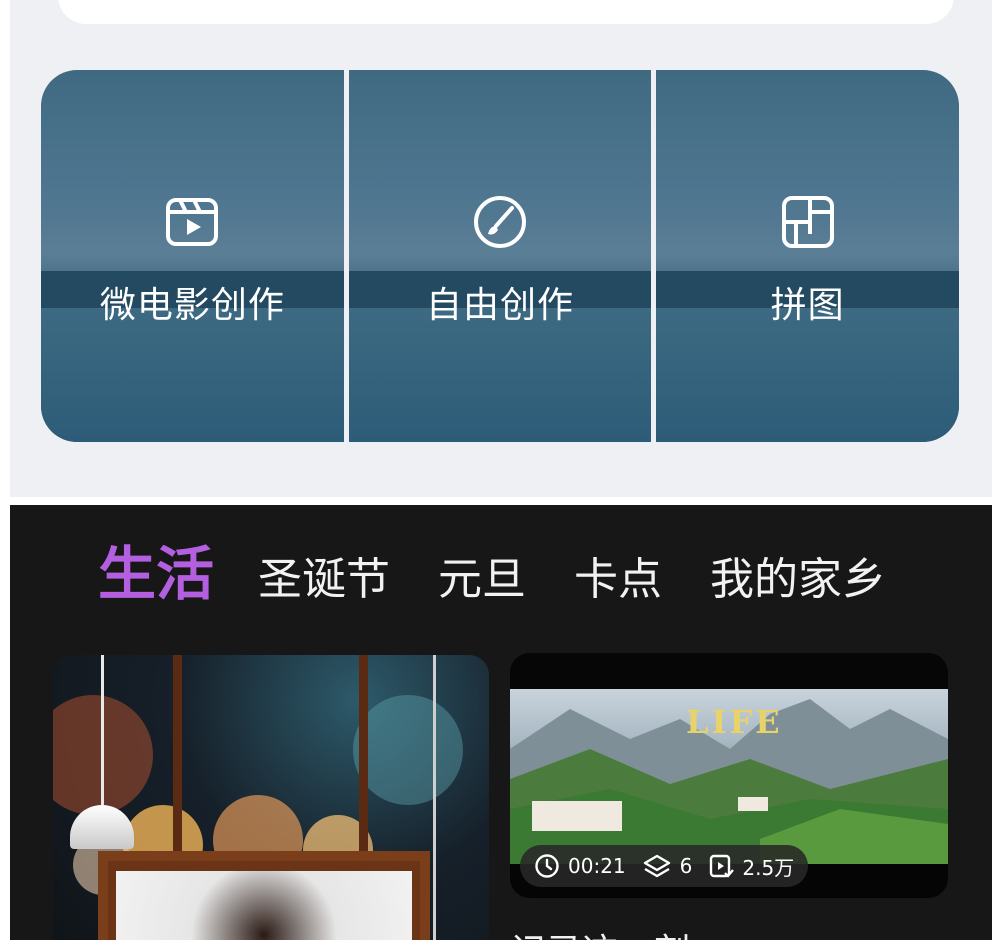 This screenshot has height=940, width=1000. What do you see at coordinates (500, 305) in the screenshot?
I see `tile-label: 自由创作` at bounding box center [500, 305].